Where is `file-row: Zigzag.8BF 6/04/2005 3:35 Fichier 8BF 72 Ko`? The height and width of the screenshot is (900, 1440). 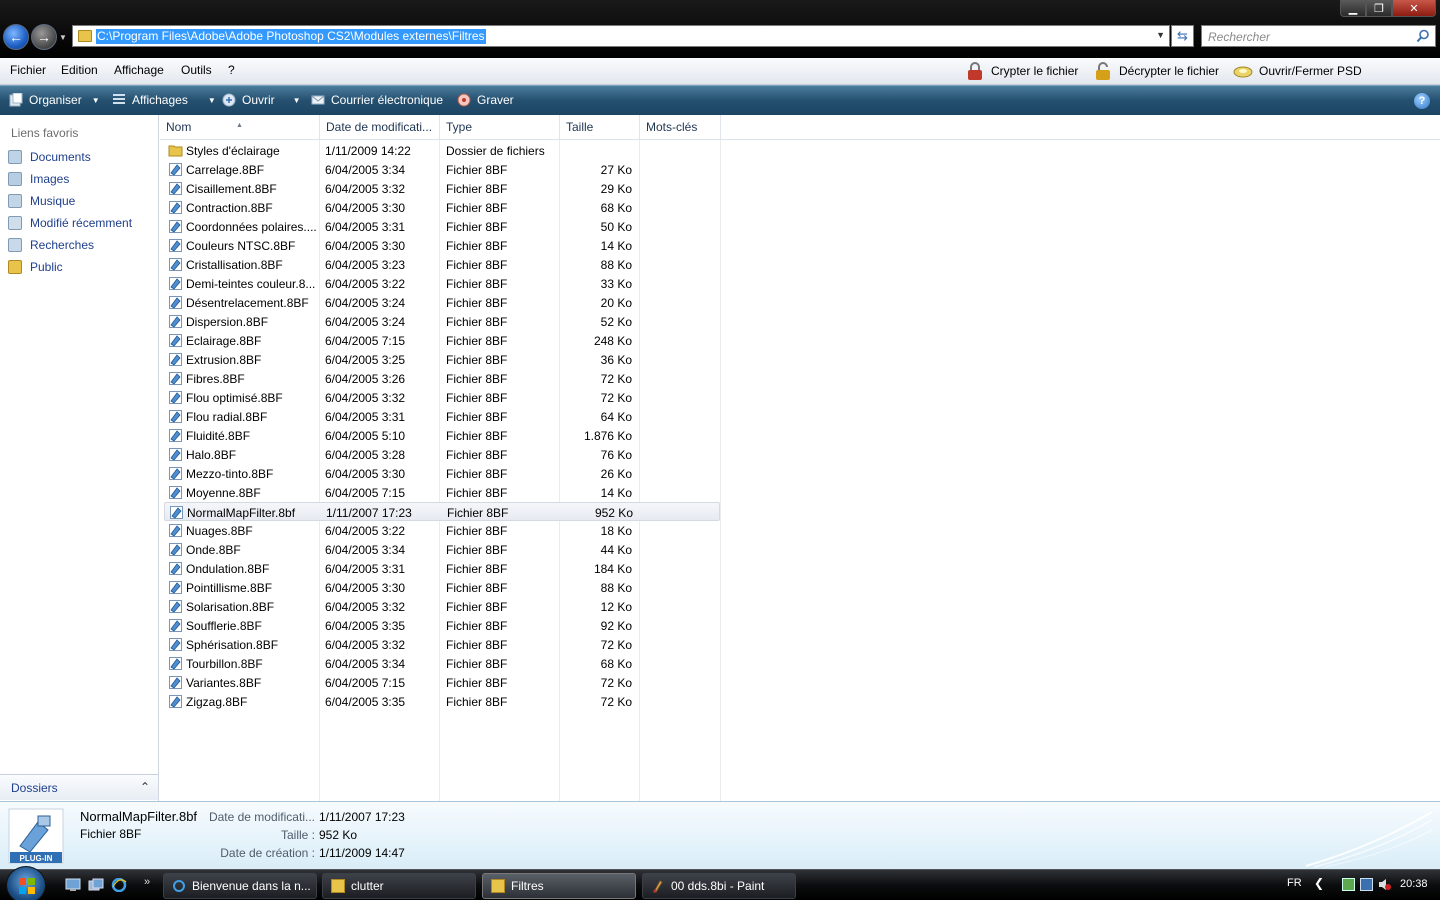 file-row: Zigzag.8BF 6/04/2005 3:35 Fichier 8BF 72 Ko is located at coordinates (442, 701).